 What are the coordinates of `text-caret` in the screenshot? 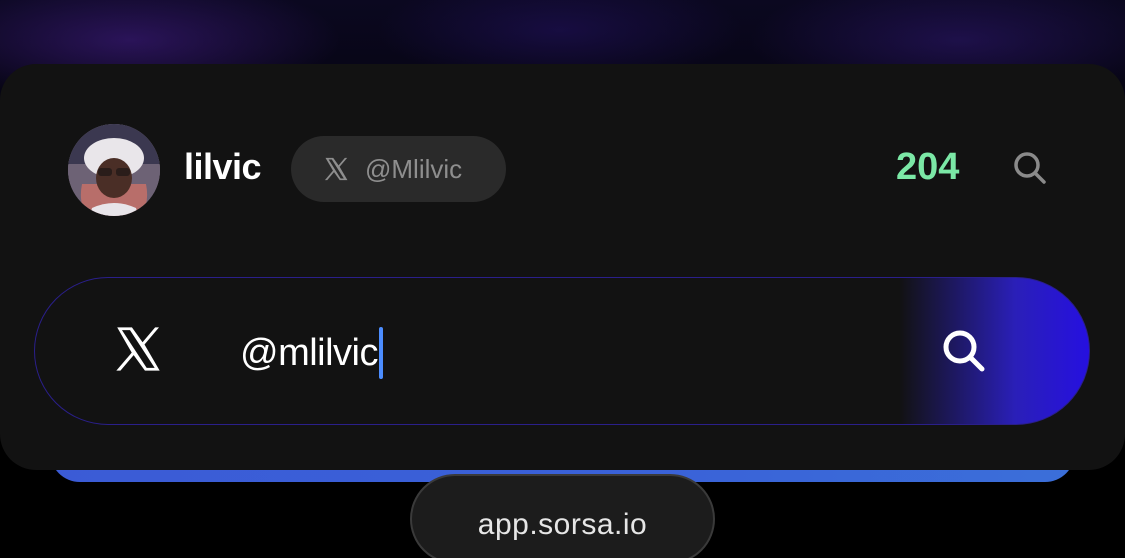 It's located at (381, 353).